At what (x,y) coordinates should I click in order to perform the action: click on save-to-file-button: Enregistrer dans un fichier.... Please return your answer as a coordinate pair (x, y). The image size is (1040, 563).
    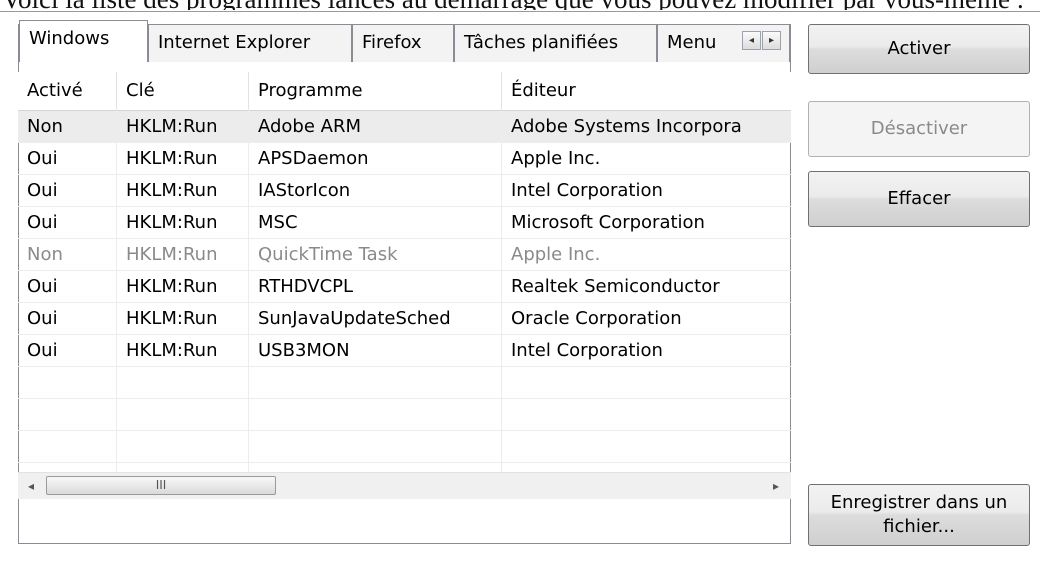
    Looking at the image, I should click on (919, 515).